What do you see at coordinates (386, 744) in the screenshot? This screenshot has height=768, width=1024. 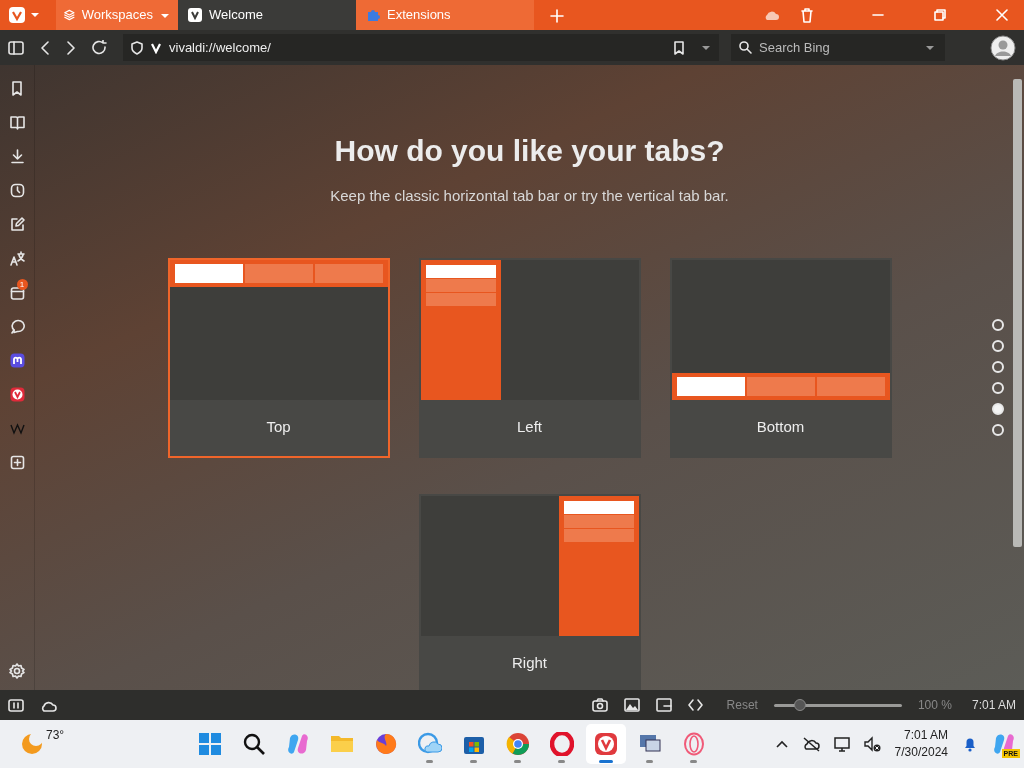 I see `globe-icon` at bounding box center [386, 744].